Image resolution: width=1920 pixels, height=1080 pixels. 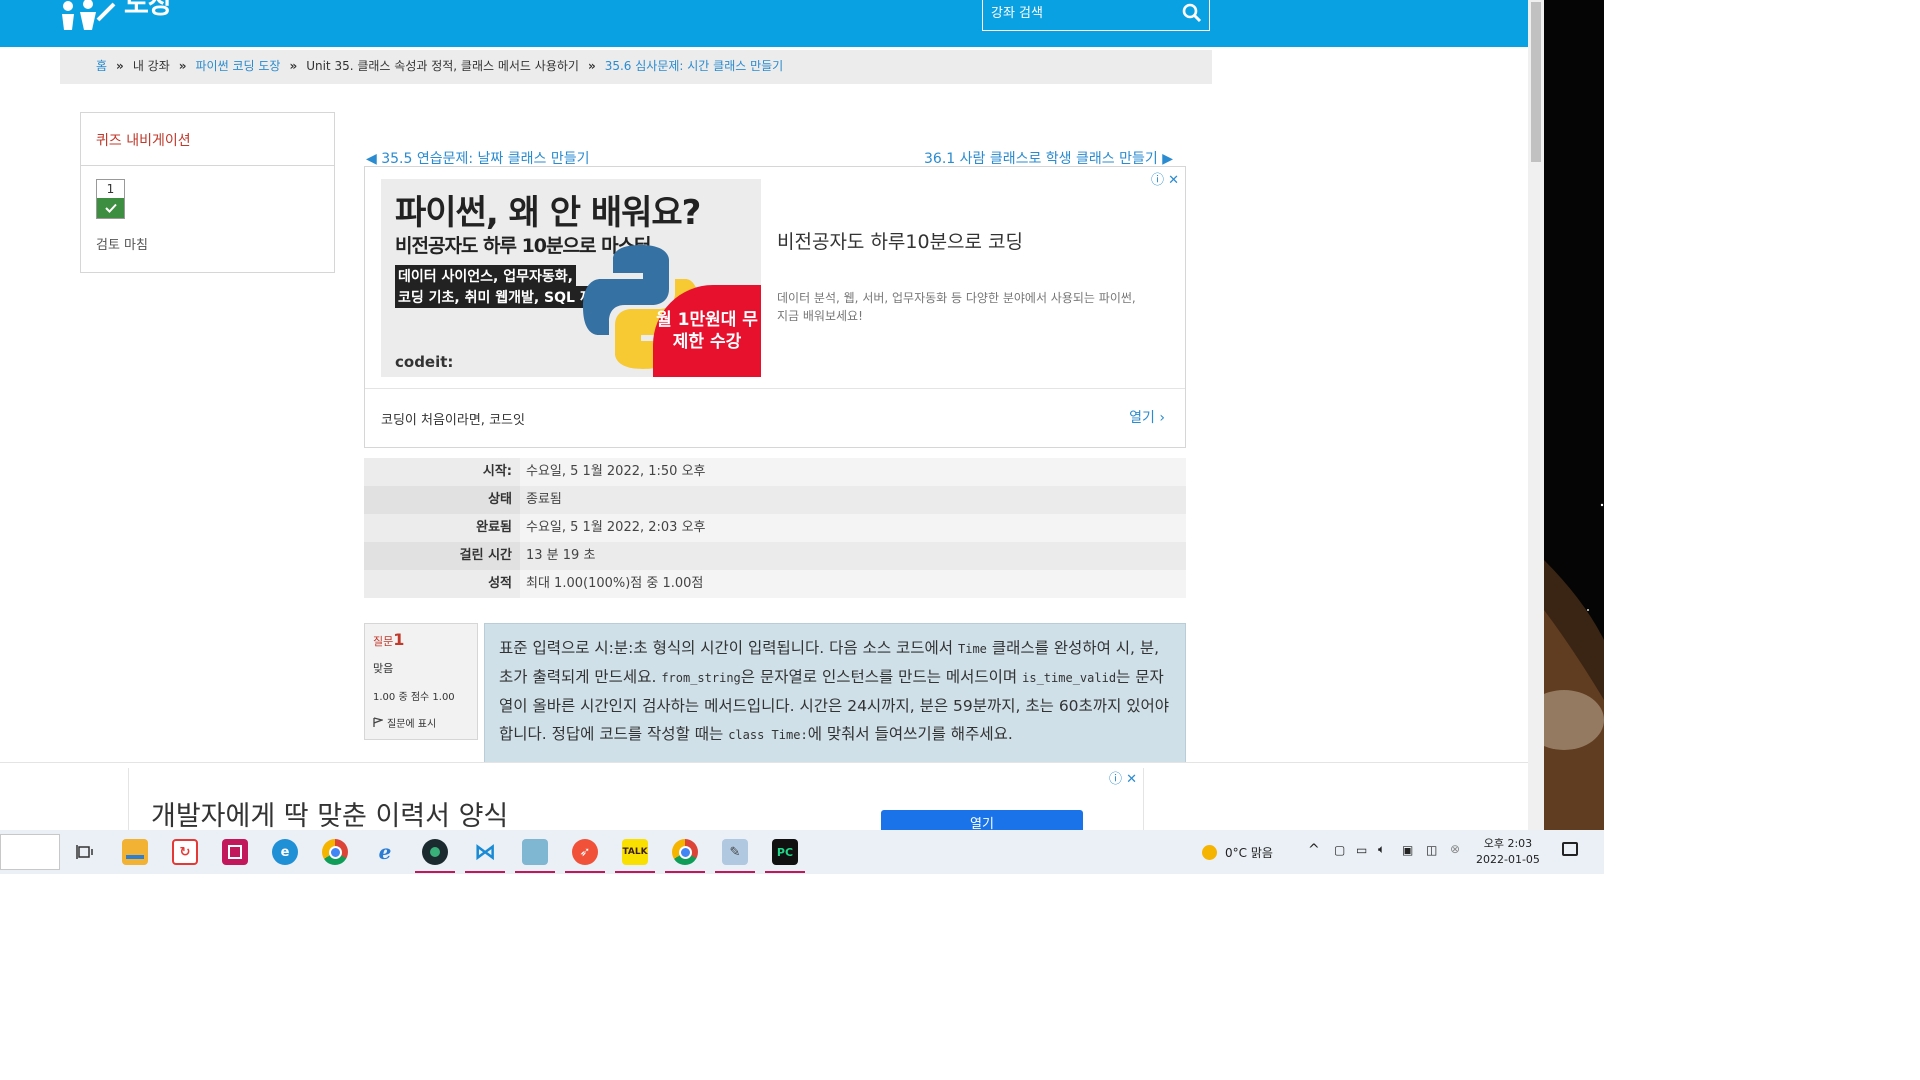 I want to click on blocked-icon: ⊗, so click(x=1455, y=849).